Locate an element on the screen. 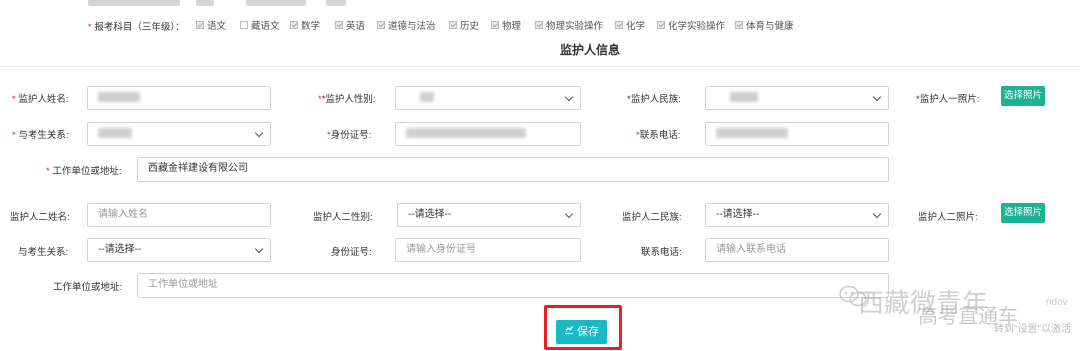 Image resolution: width=1080 pixels, height=351 pixels. subject-checkbox-item: 化学 is located at coordinates (630, 25).